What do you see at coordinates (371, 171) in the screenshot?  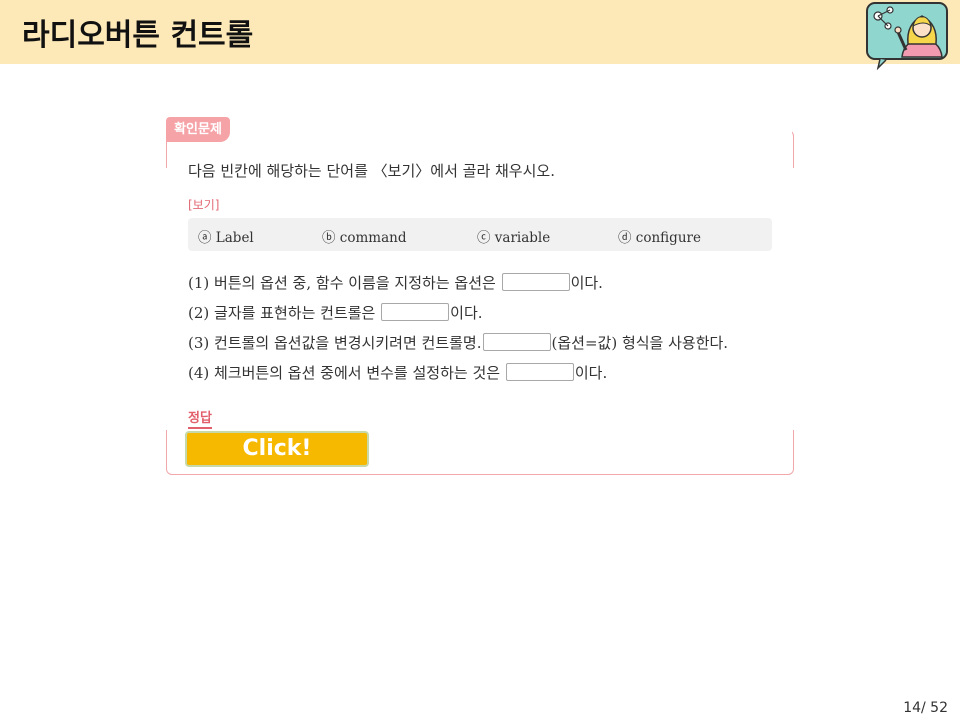 I see `quiz-instruction: 다음 빈칸에 해당하는 단어를 〈보기〉에서 골라 채우시오.` at bounding box center [371, 171].